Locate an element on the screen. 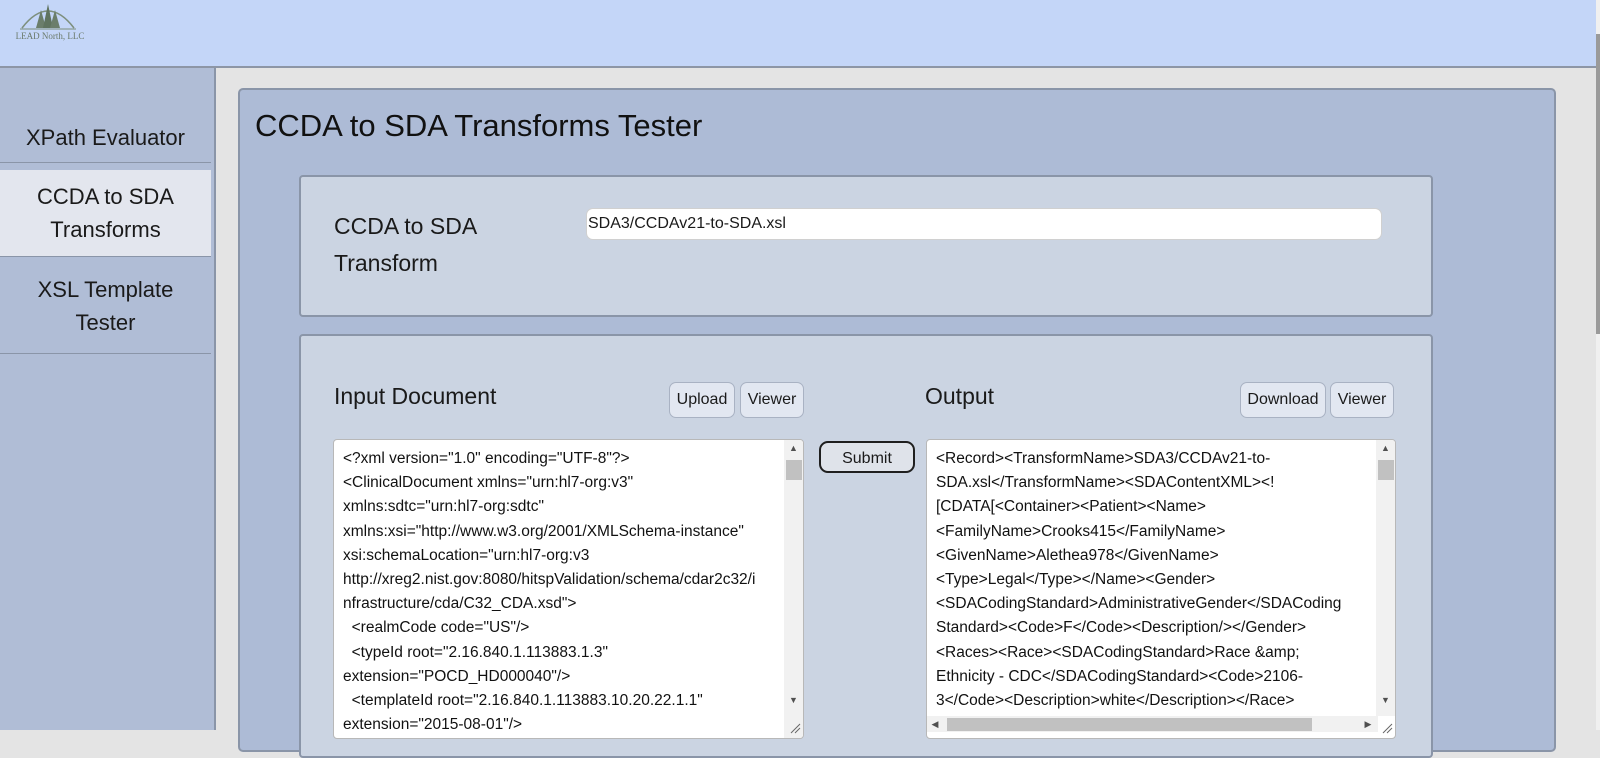  sidebar-item-xpath-evaluator: XPath Evaluator is located at coordinates (105, 137).